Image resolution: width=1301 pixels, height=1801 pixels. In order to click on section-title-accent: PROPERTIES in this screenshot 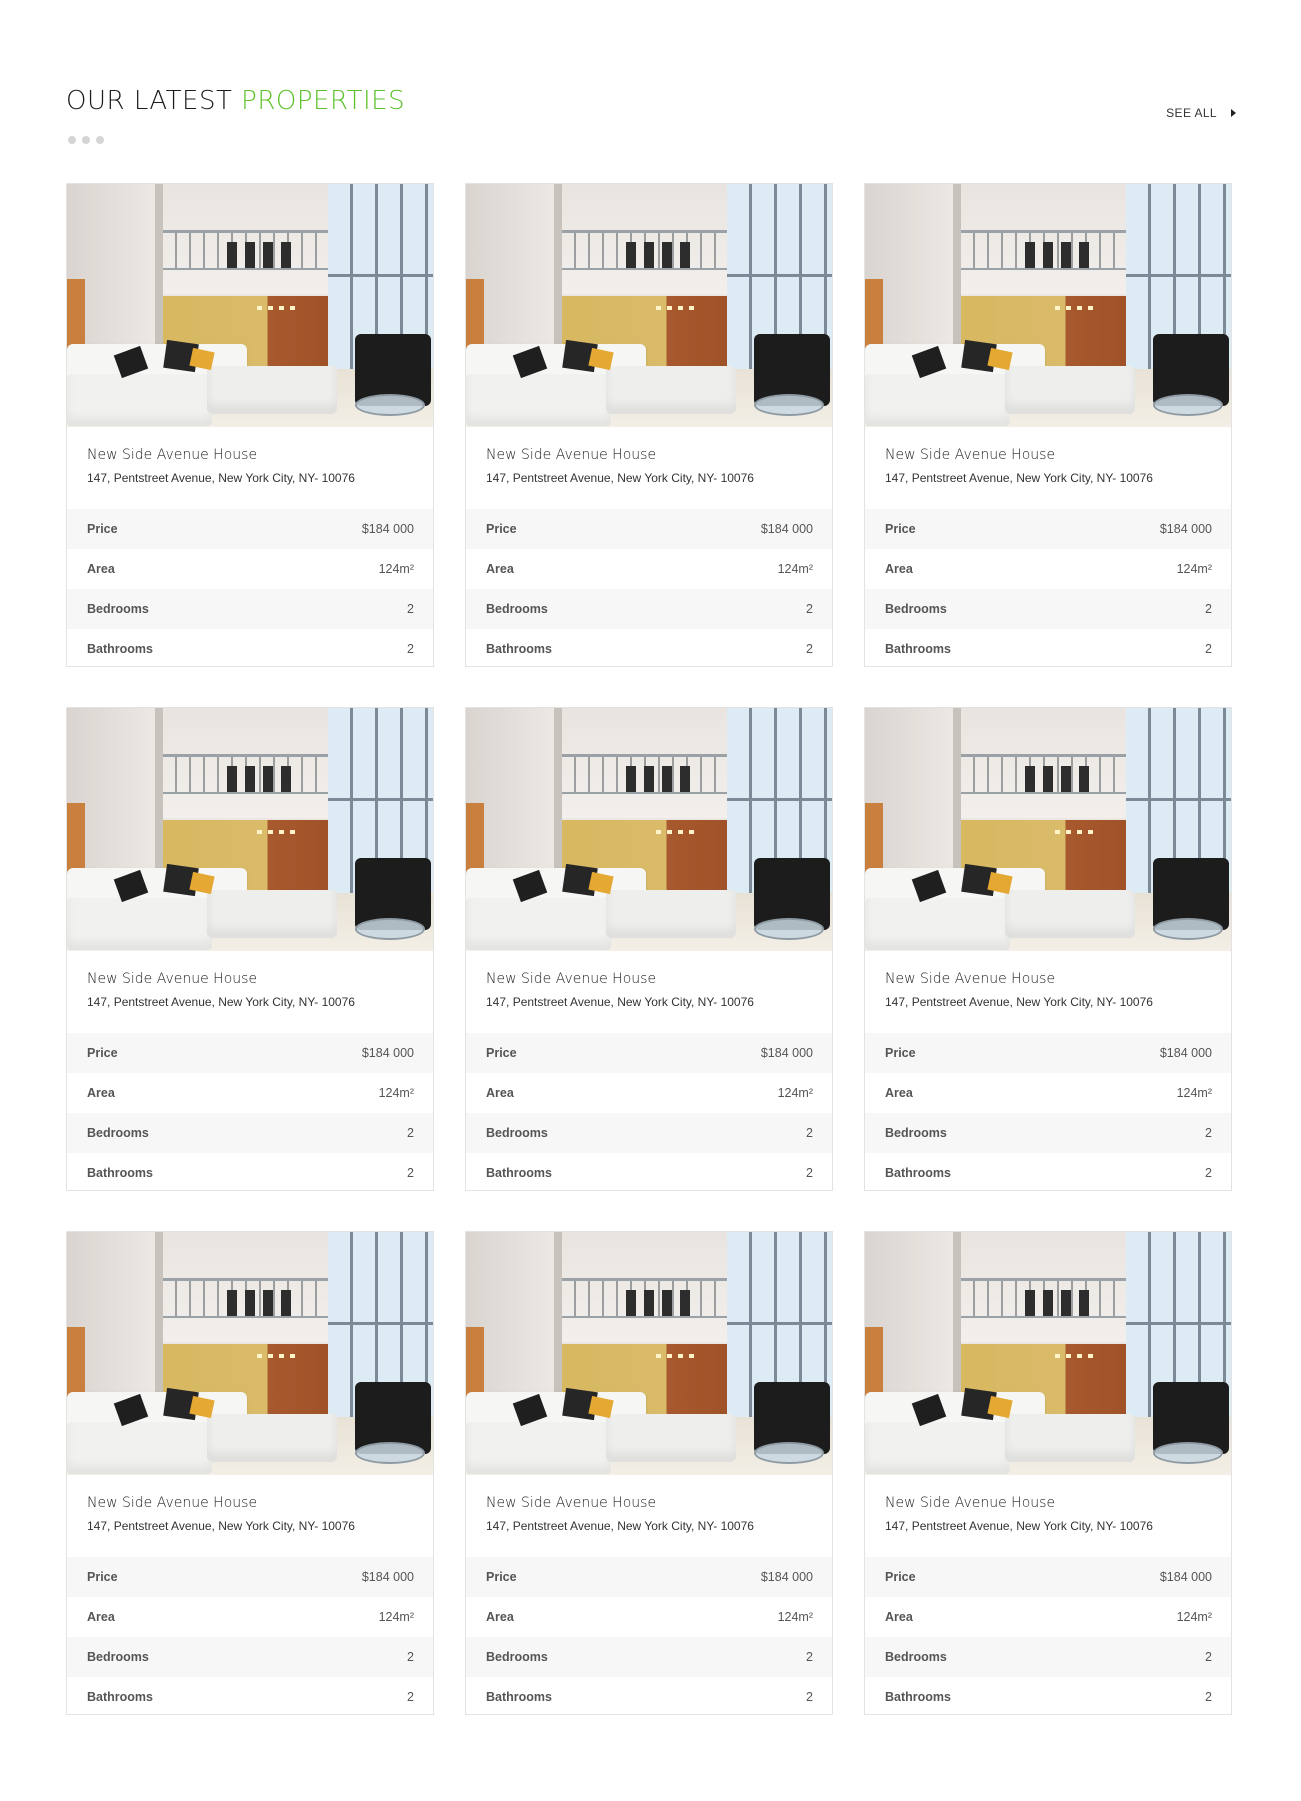, I will do `click(323, 101)`.